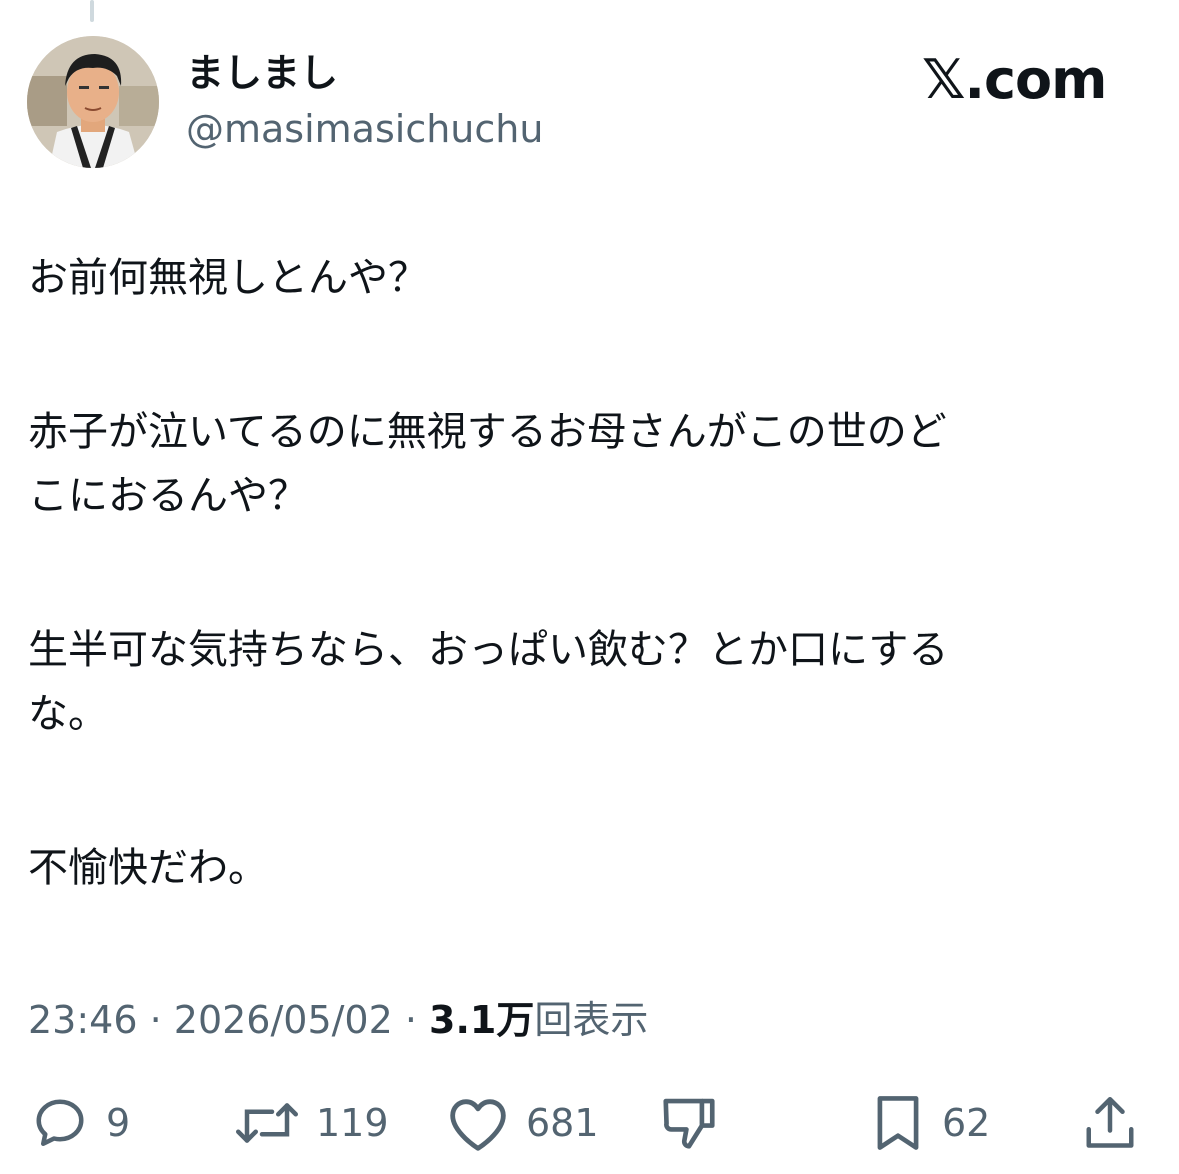 The width and height of the screenshot is (1179, 1174). What do you see at coordinates (588, 868) in the screenshot?
I see `tweet-paragraph: 不愉快だわ。` at bounding box center [588, 868].